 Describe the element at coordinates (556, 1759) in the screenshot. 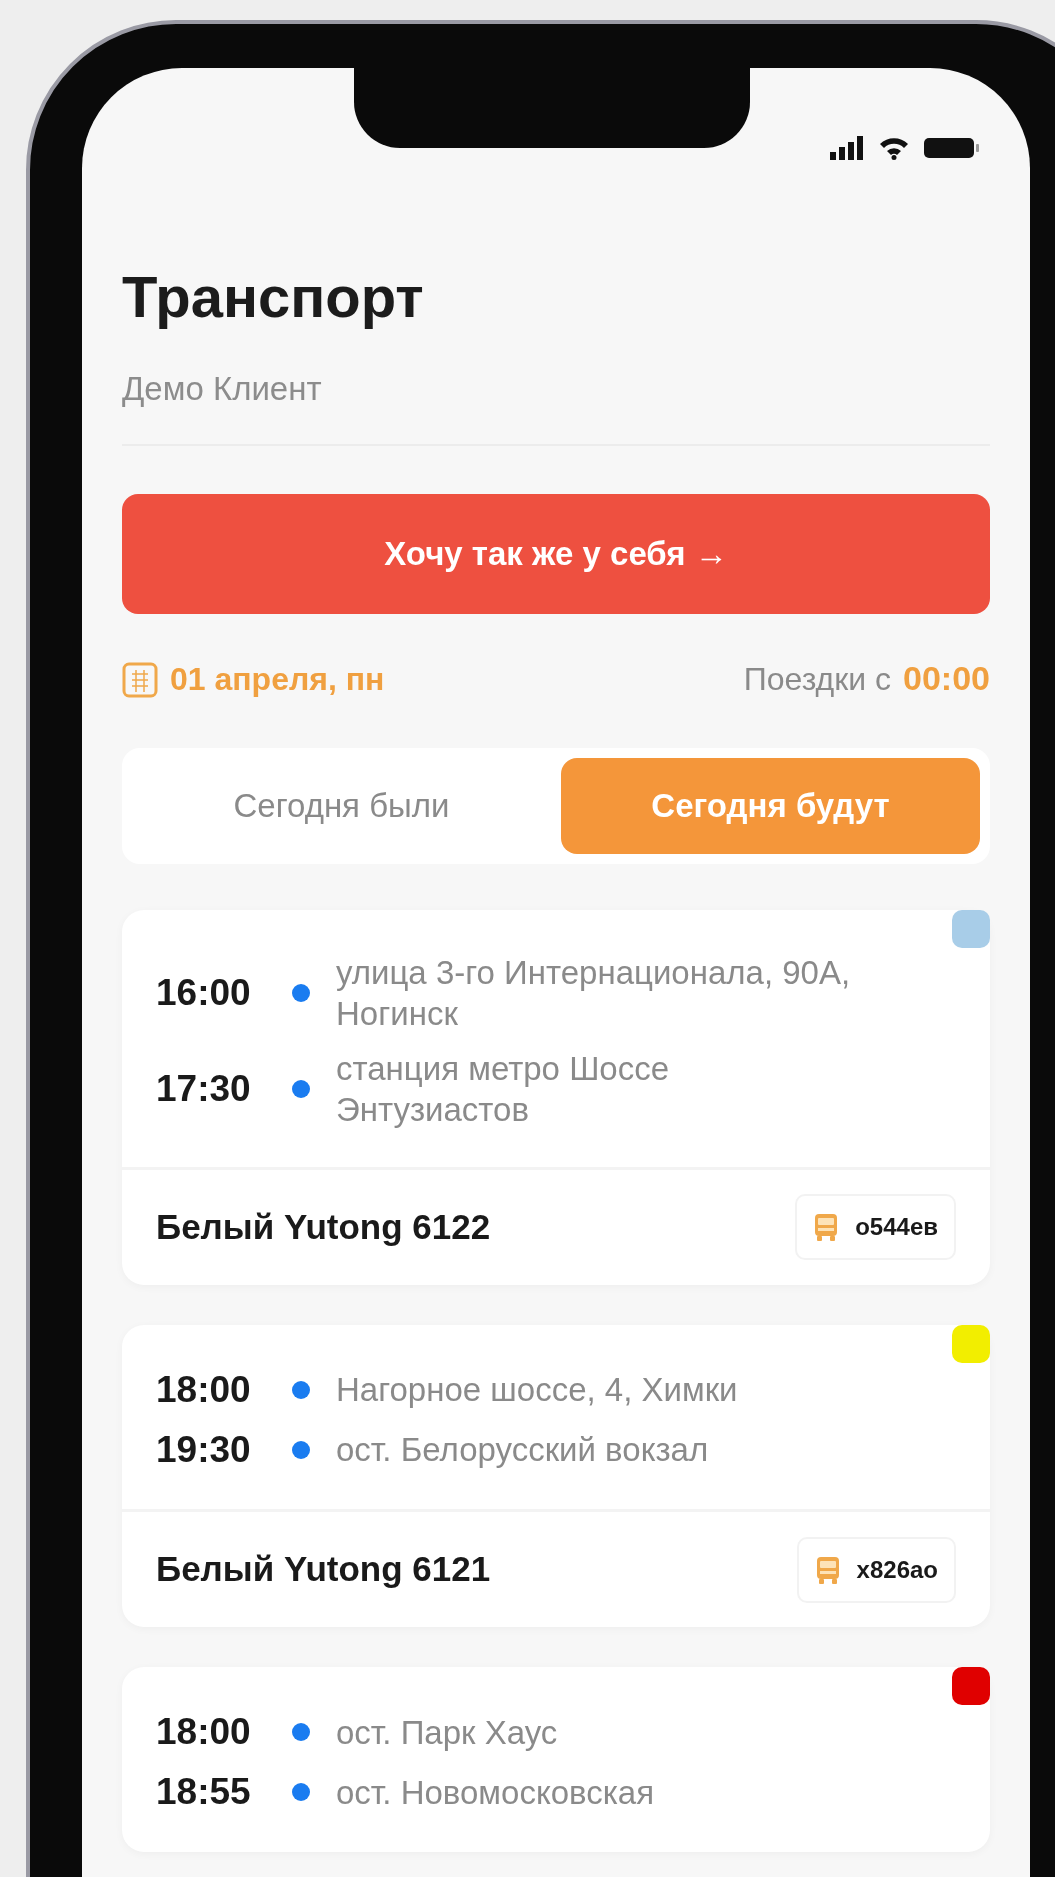

I see `trip-card: 18:00 ост. Парк Хаус 18:55 ост. Новомосковская` at that location.